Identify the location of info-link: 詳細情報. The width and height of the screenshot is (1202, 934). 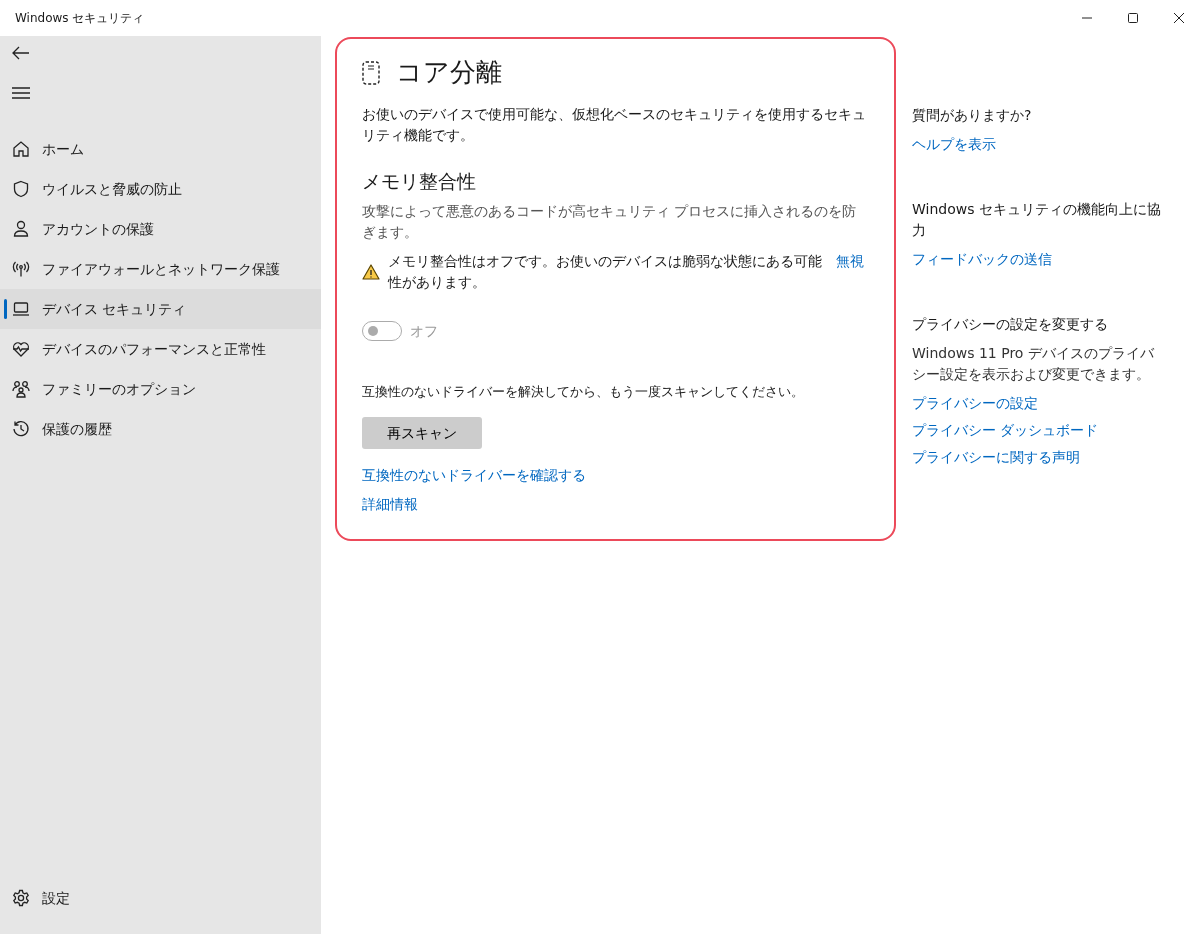
(390, 505).